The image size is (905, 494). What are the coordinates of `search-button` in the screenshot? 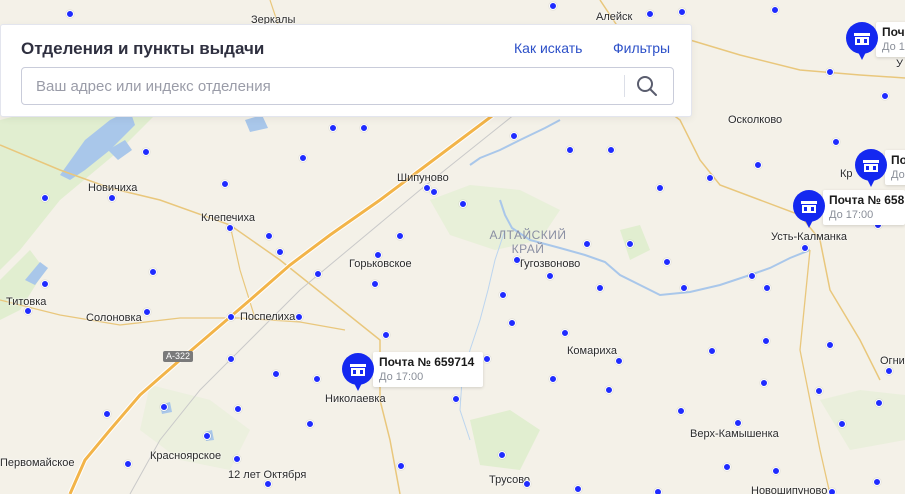 It's located at (647, 86).